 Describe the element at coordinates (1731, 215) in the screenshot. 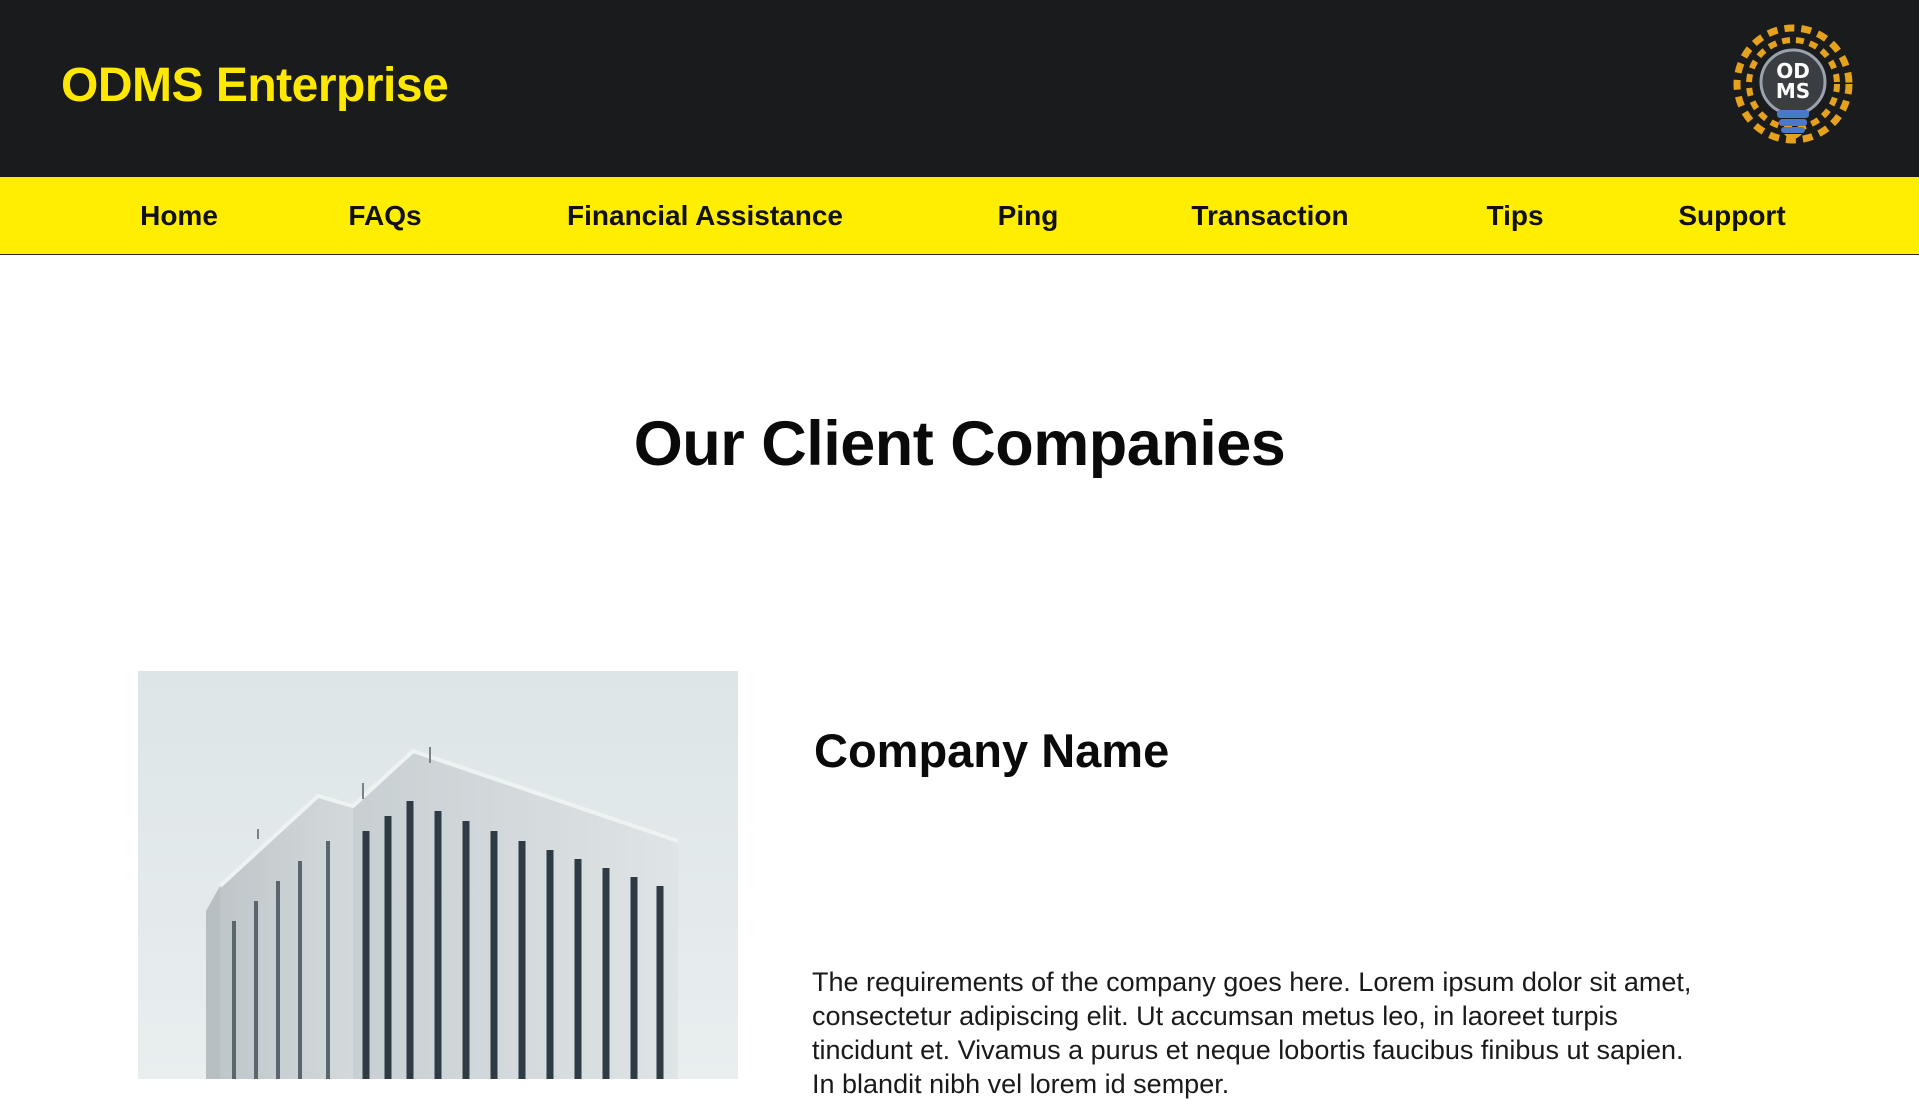

I see `nav-support: Support` at that location.